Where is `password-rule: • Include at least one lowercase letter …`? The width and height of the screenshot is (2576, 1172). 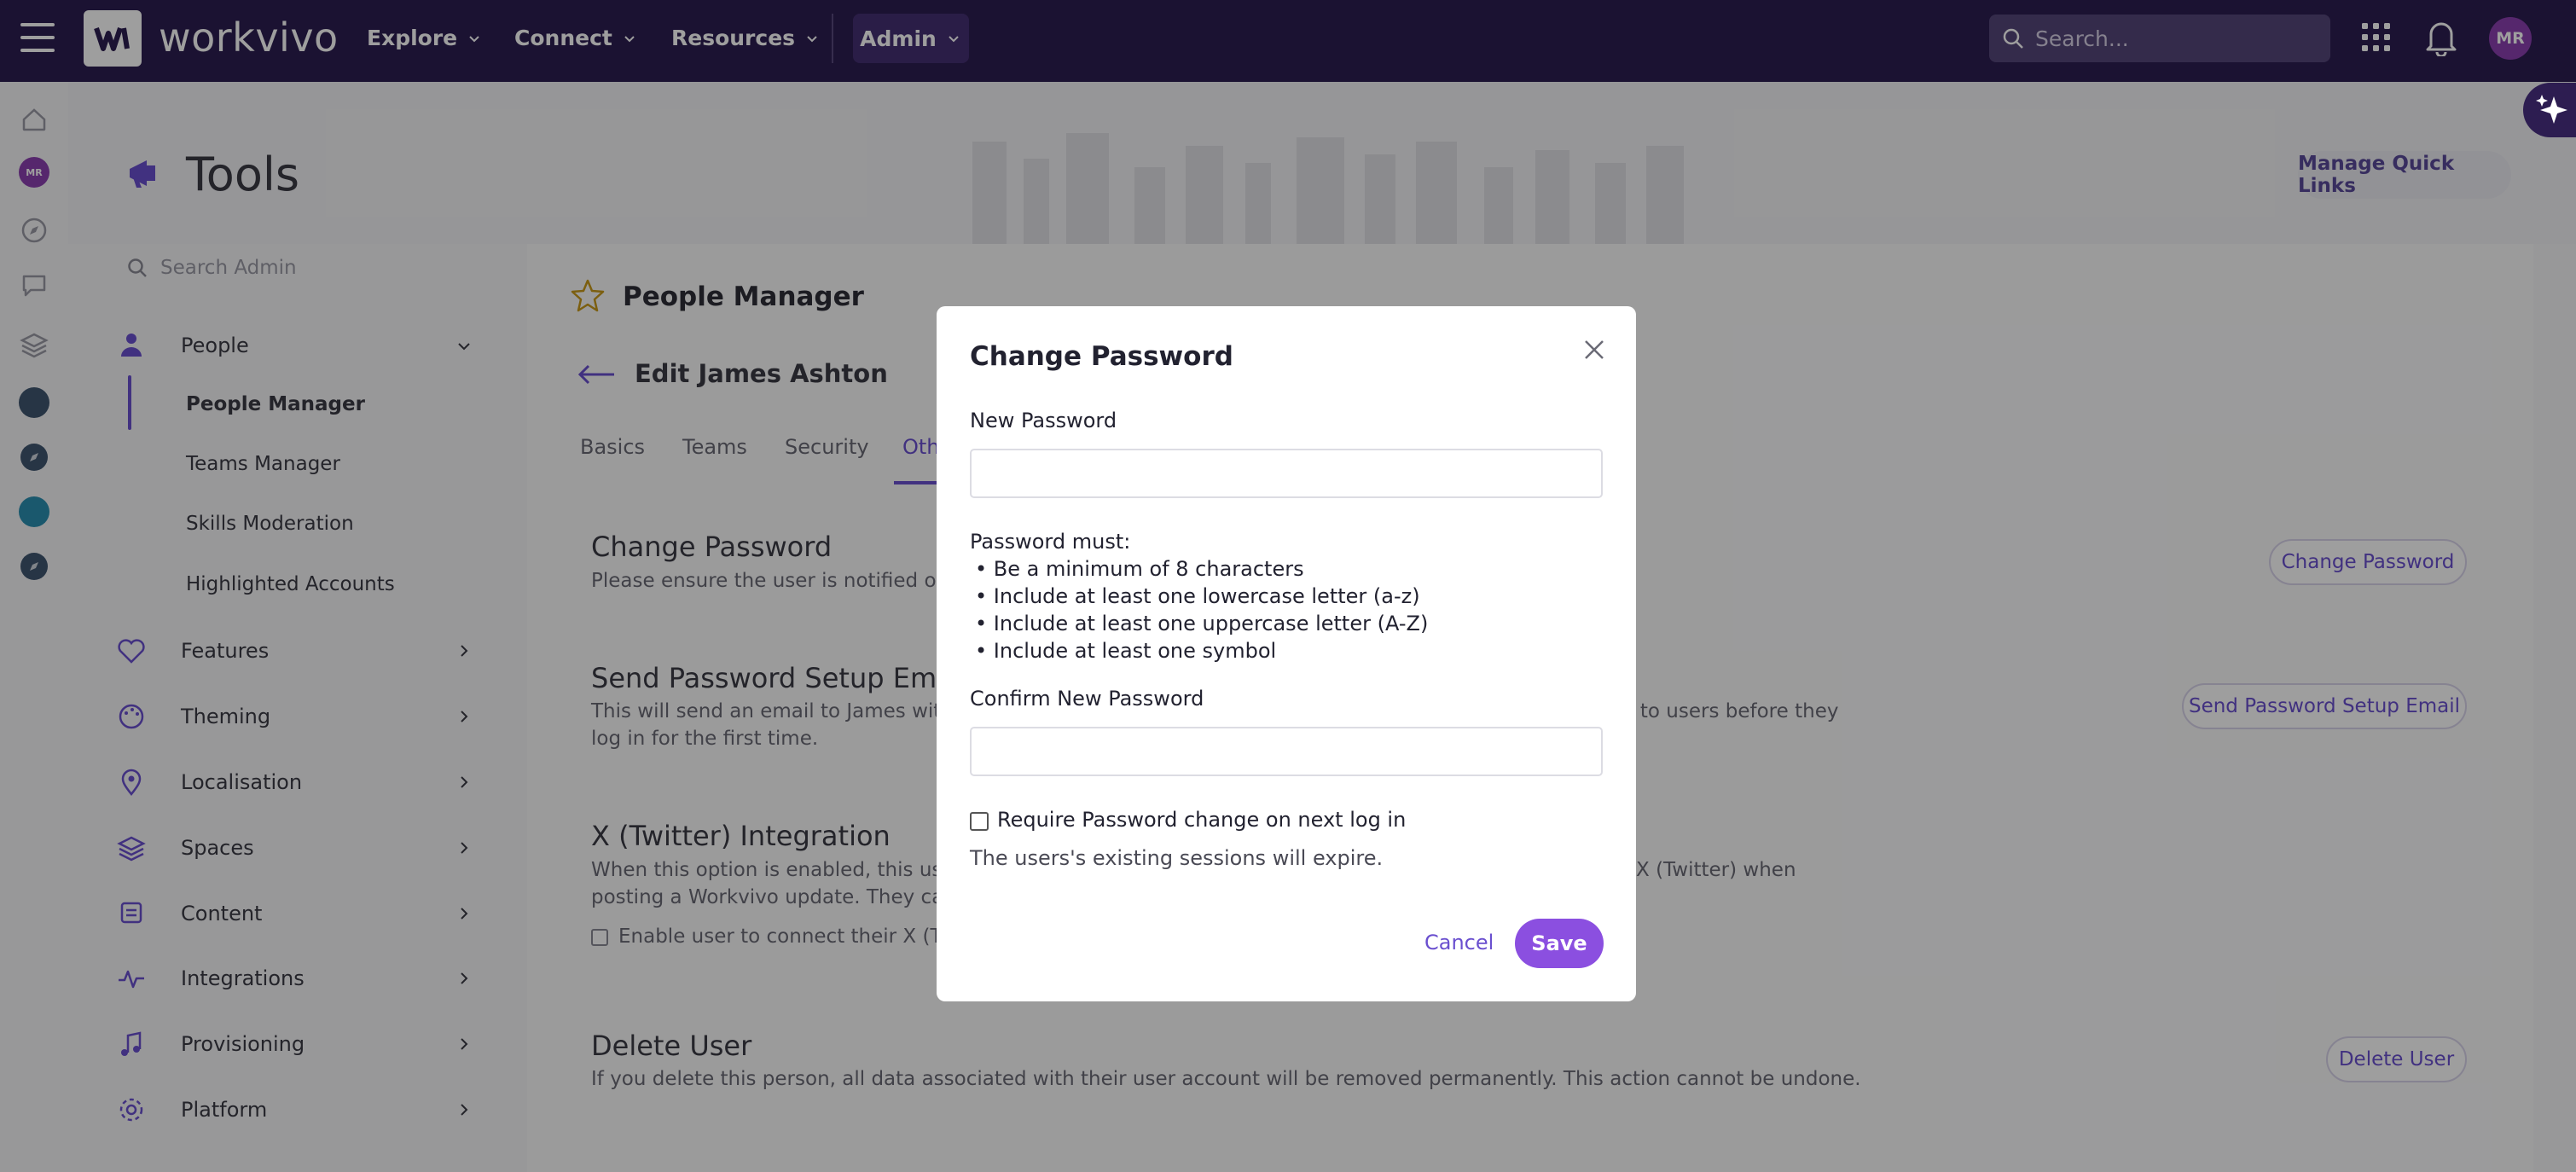
password-rule: • Include at least one lowercase letter … is located at coordinates (1197, 596).